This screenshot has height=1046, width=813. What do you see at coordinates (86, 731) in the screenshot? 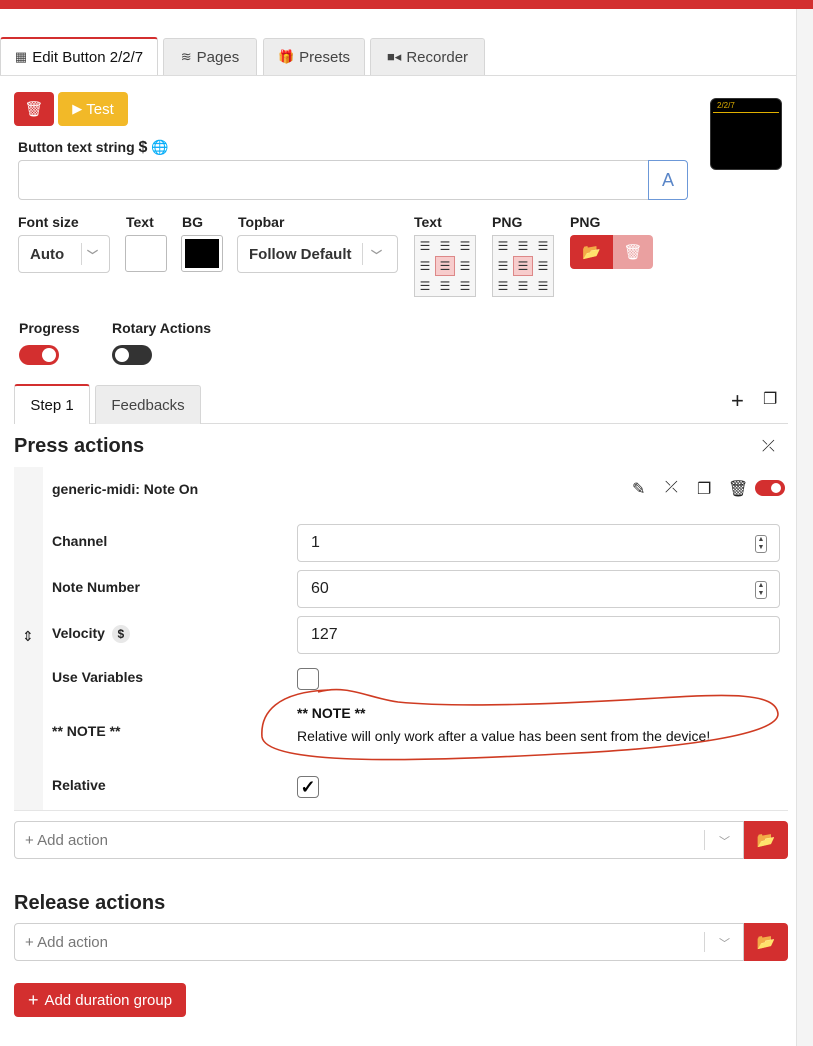
I see `note-heading-label: ** NOTE **` at bounding box center [86, 731].